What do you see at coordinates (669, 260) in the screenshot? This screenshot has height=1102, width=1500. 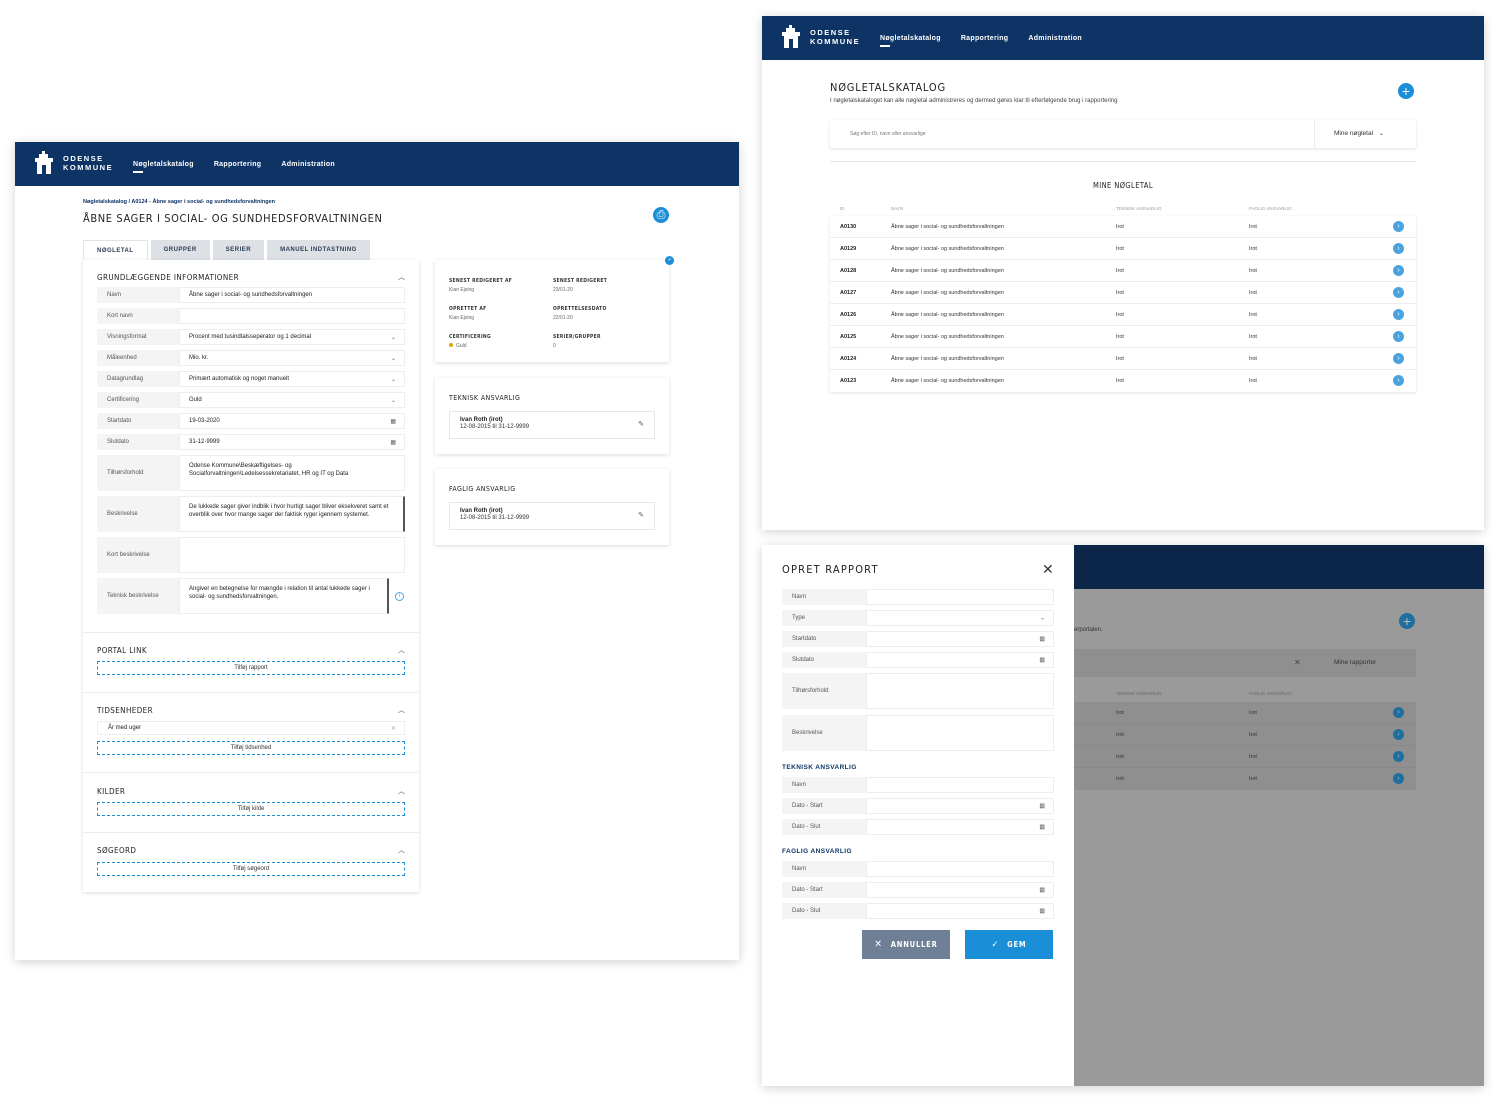 I see `expand-icon: »` at bounding box center [669, 260].